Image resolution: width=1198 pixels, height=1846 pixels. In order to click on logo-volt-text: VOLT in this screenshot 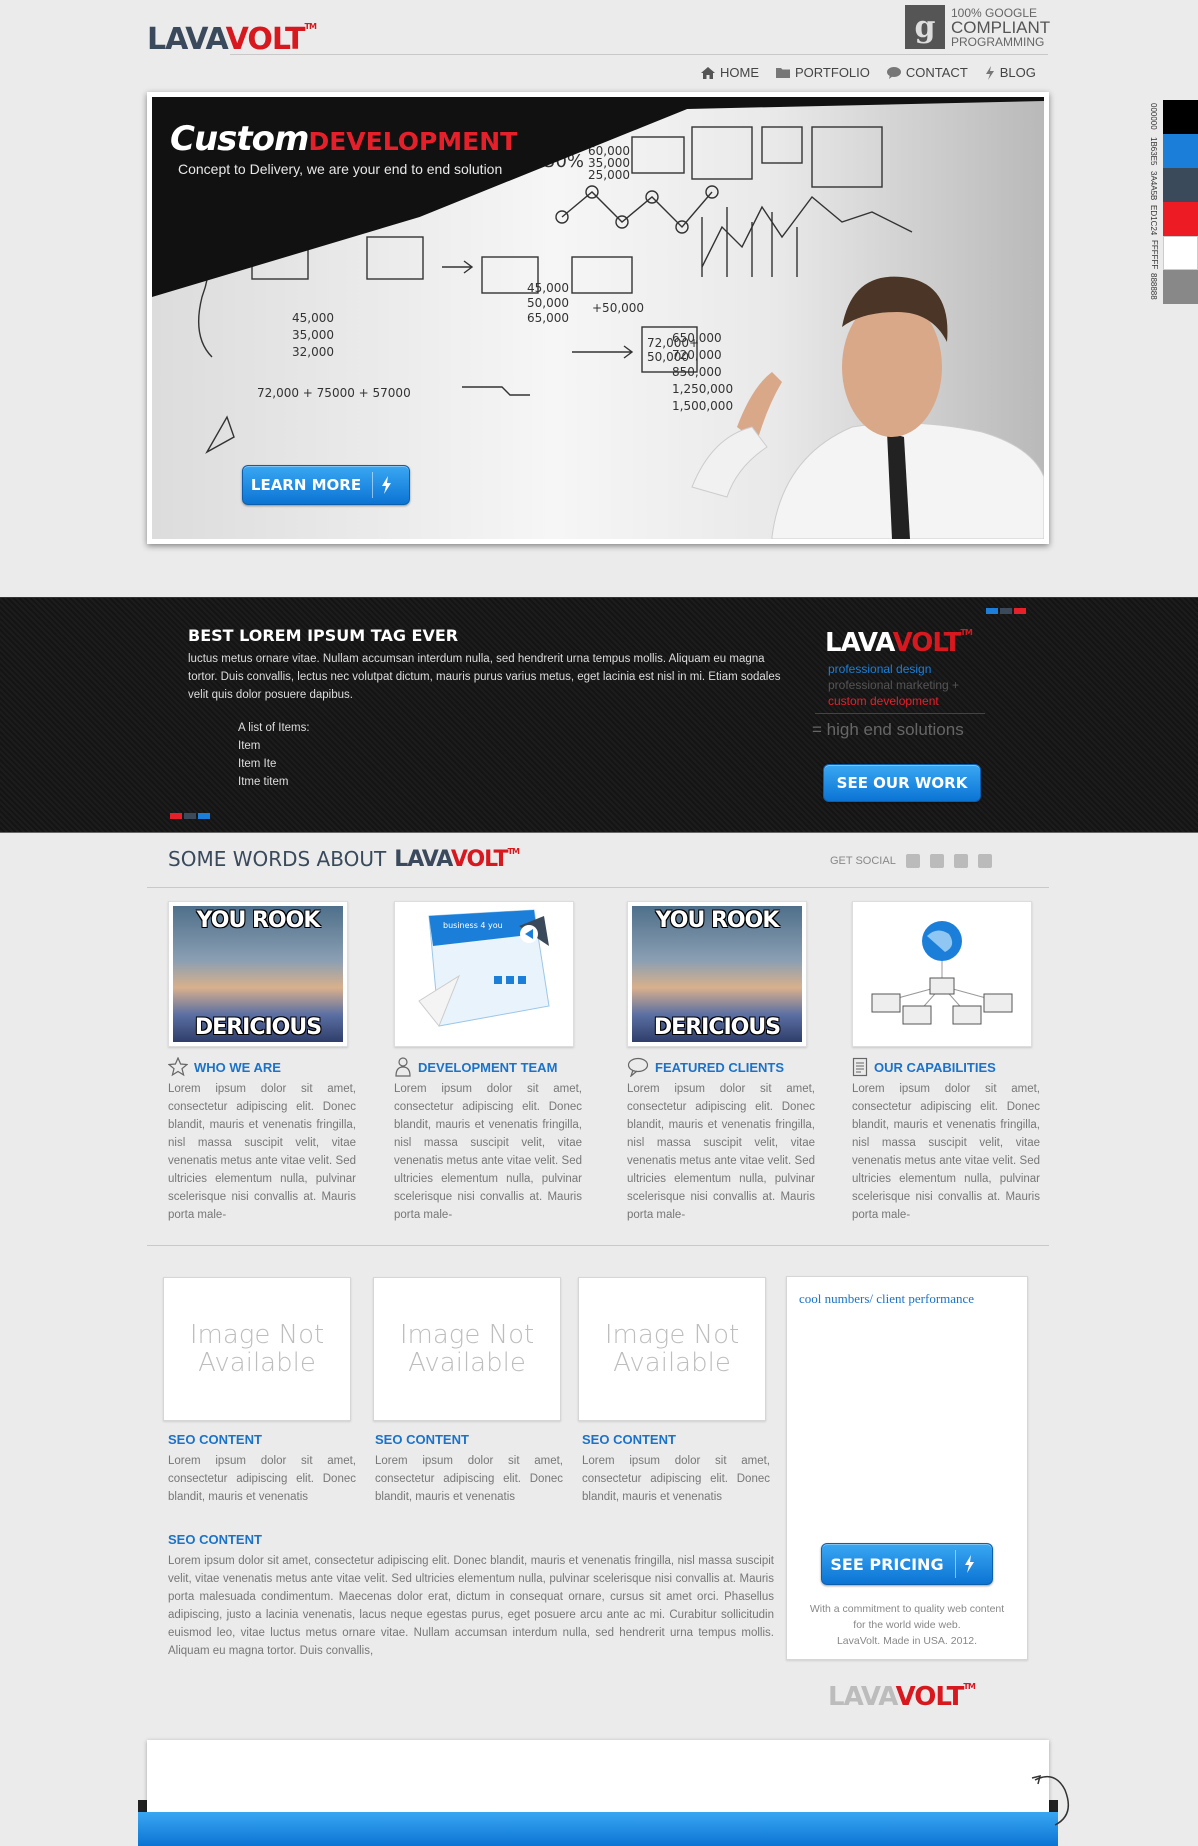, I will do `click(265, 39)`.